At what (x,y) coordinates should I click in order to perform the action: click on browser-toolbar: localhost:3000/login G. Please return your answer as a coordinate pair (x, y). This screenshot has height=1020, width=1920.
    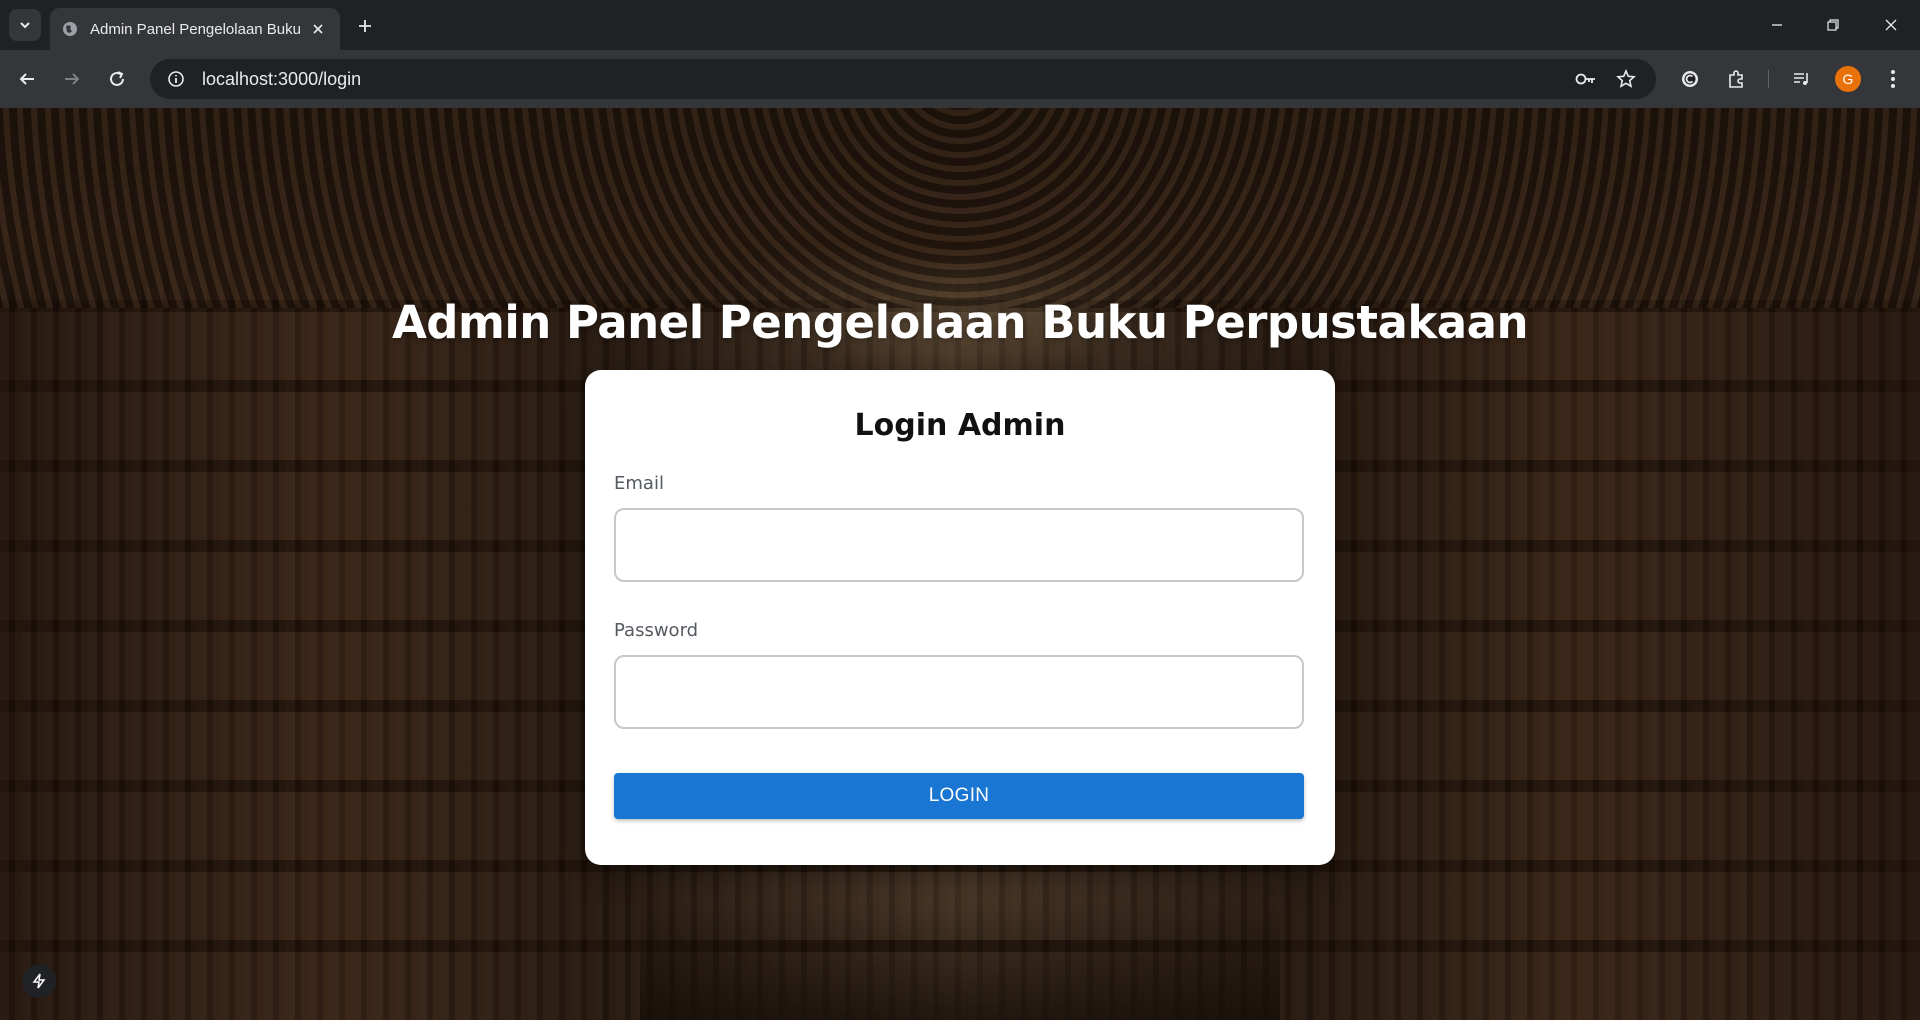
    Looking at the image, I should click on (960, 79).